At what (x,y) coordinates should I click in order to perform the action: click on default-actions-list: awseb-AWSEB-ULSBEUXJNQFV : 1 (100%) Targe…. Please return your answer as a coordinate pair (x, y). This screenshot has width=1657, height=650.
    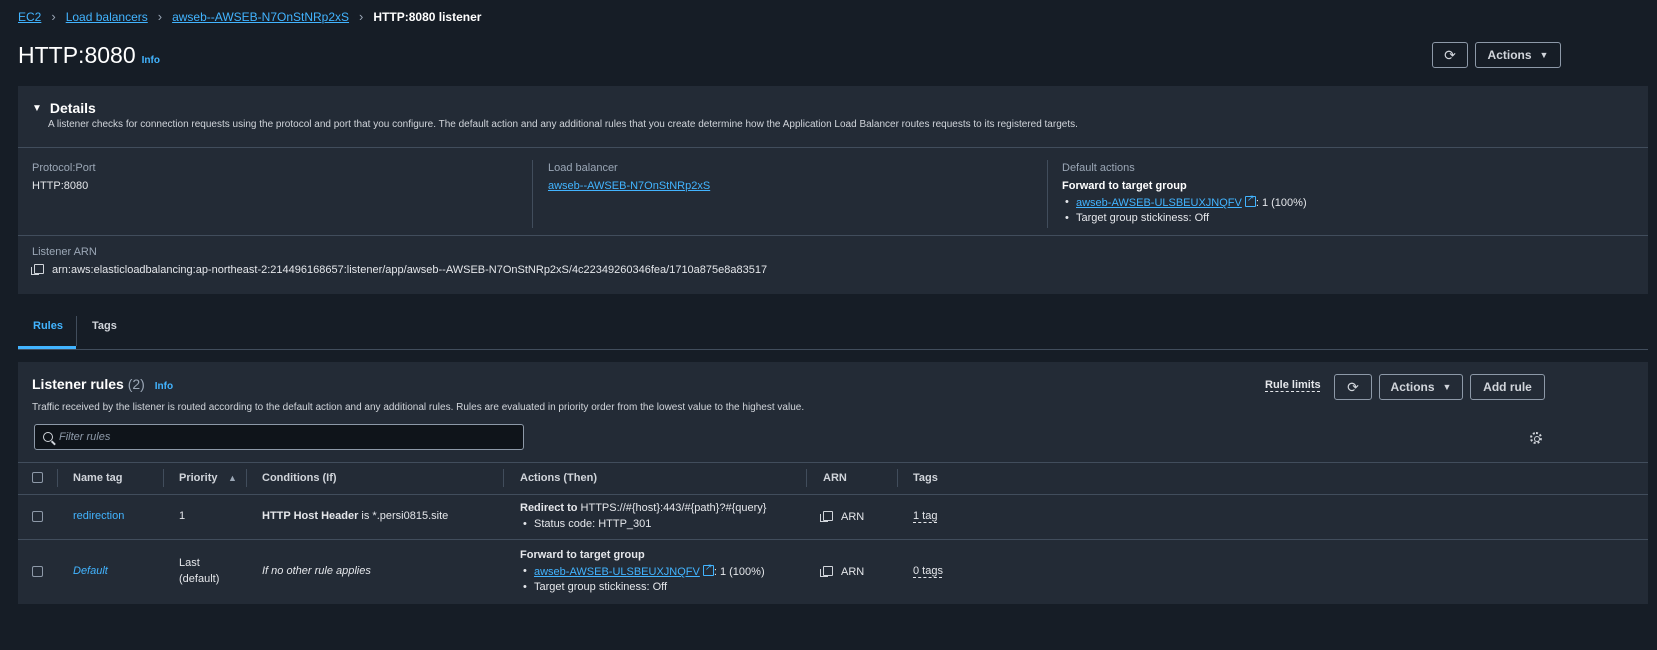
    Looking at the image, I should click on (1184, 208).